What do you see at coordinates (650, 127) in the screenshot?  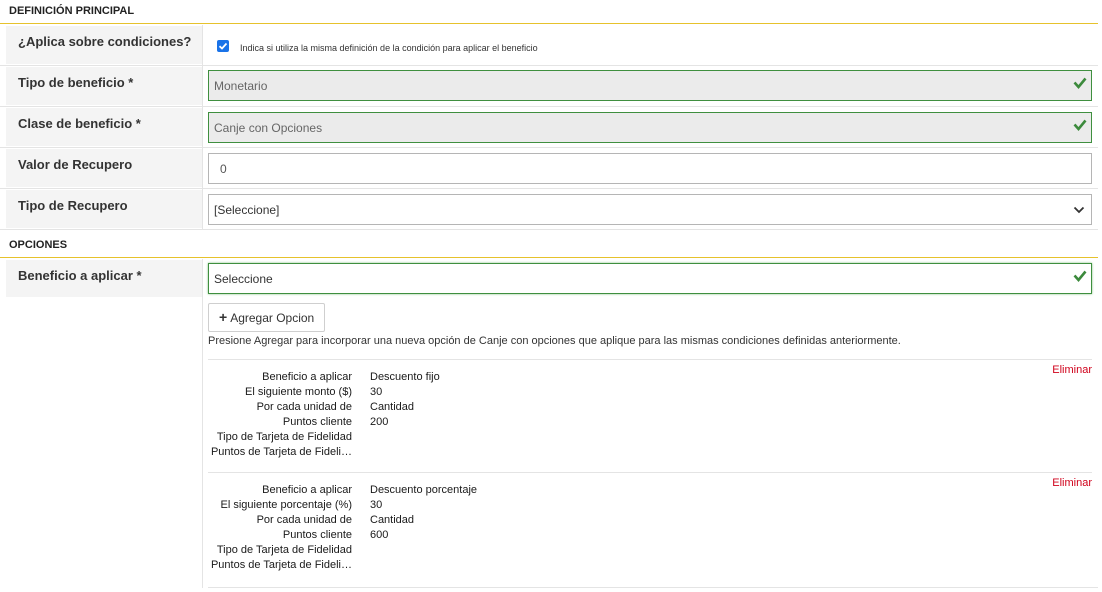 I see `clase-beneficio-field: Canje con Opciones` at bounding box center [650, 127].